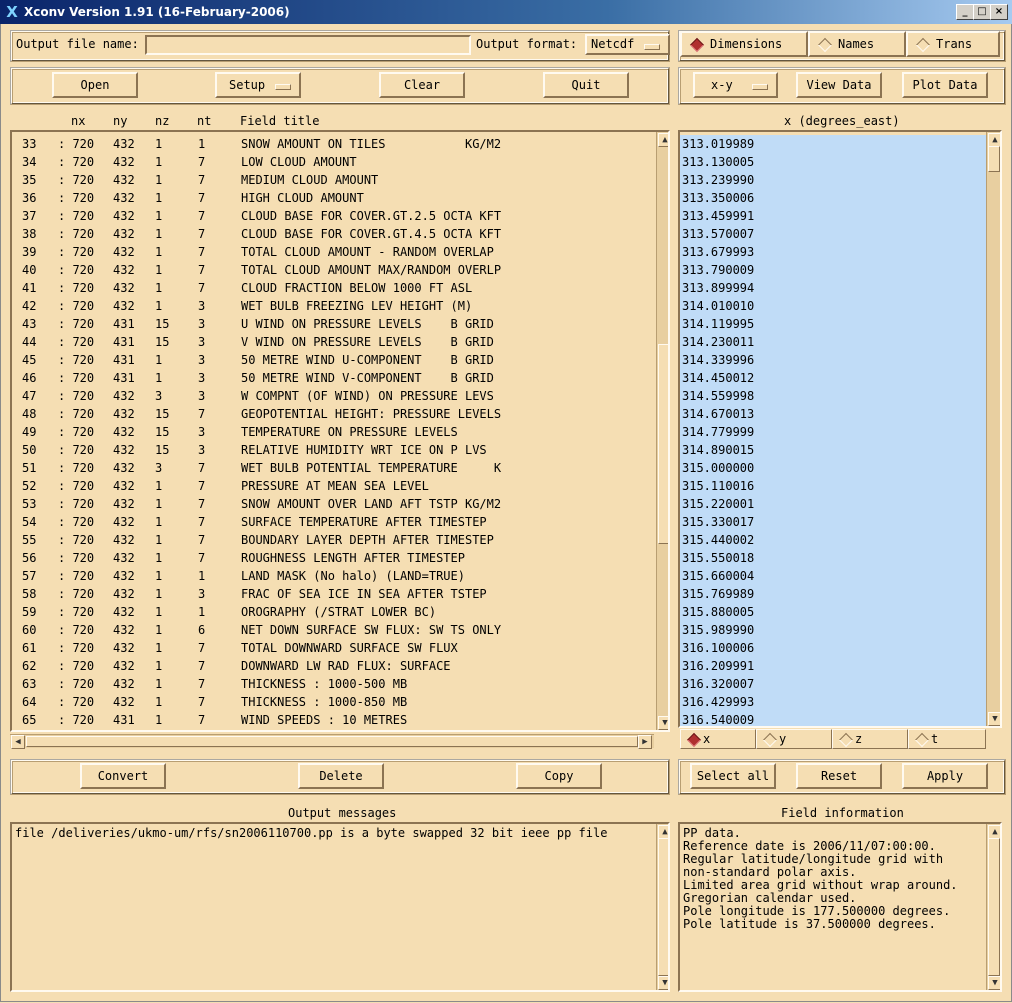 This screenshot has width=1012, height=1003. I want to click on list-item: 314.230011, so click(718, 342).